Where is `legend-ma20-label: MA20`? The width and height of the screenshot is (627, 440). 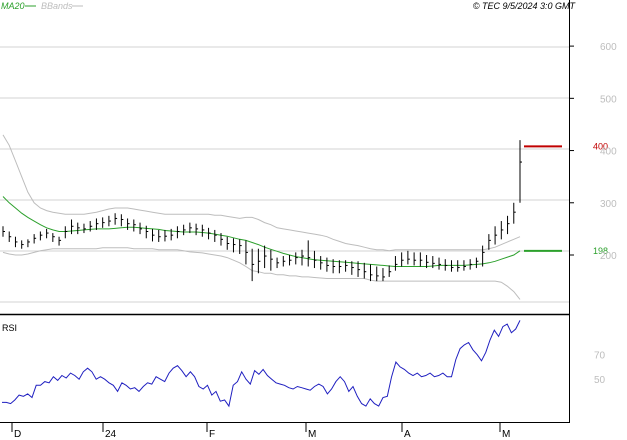
legend-ma20-label: MA20 is located at coordinates (13, 6).